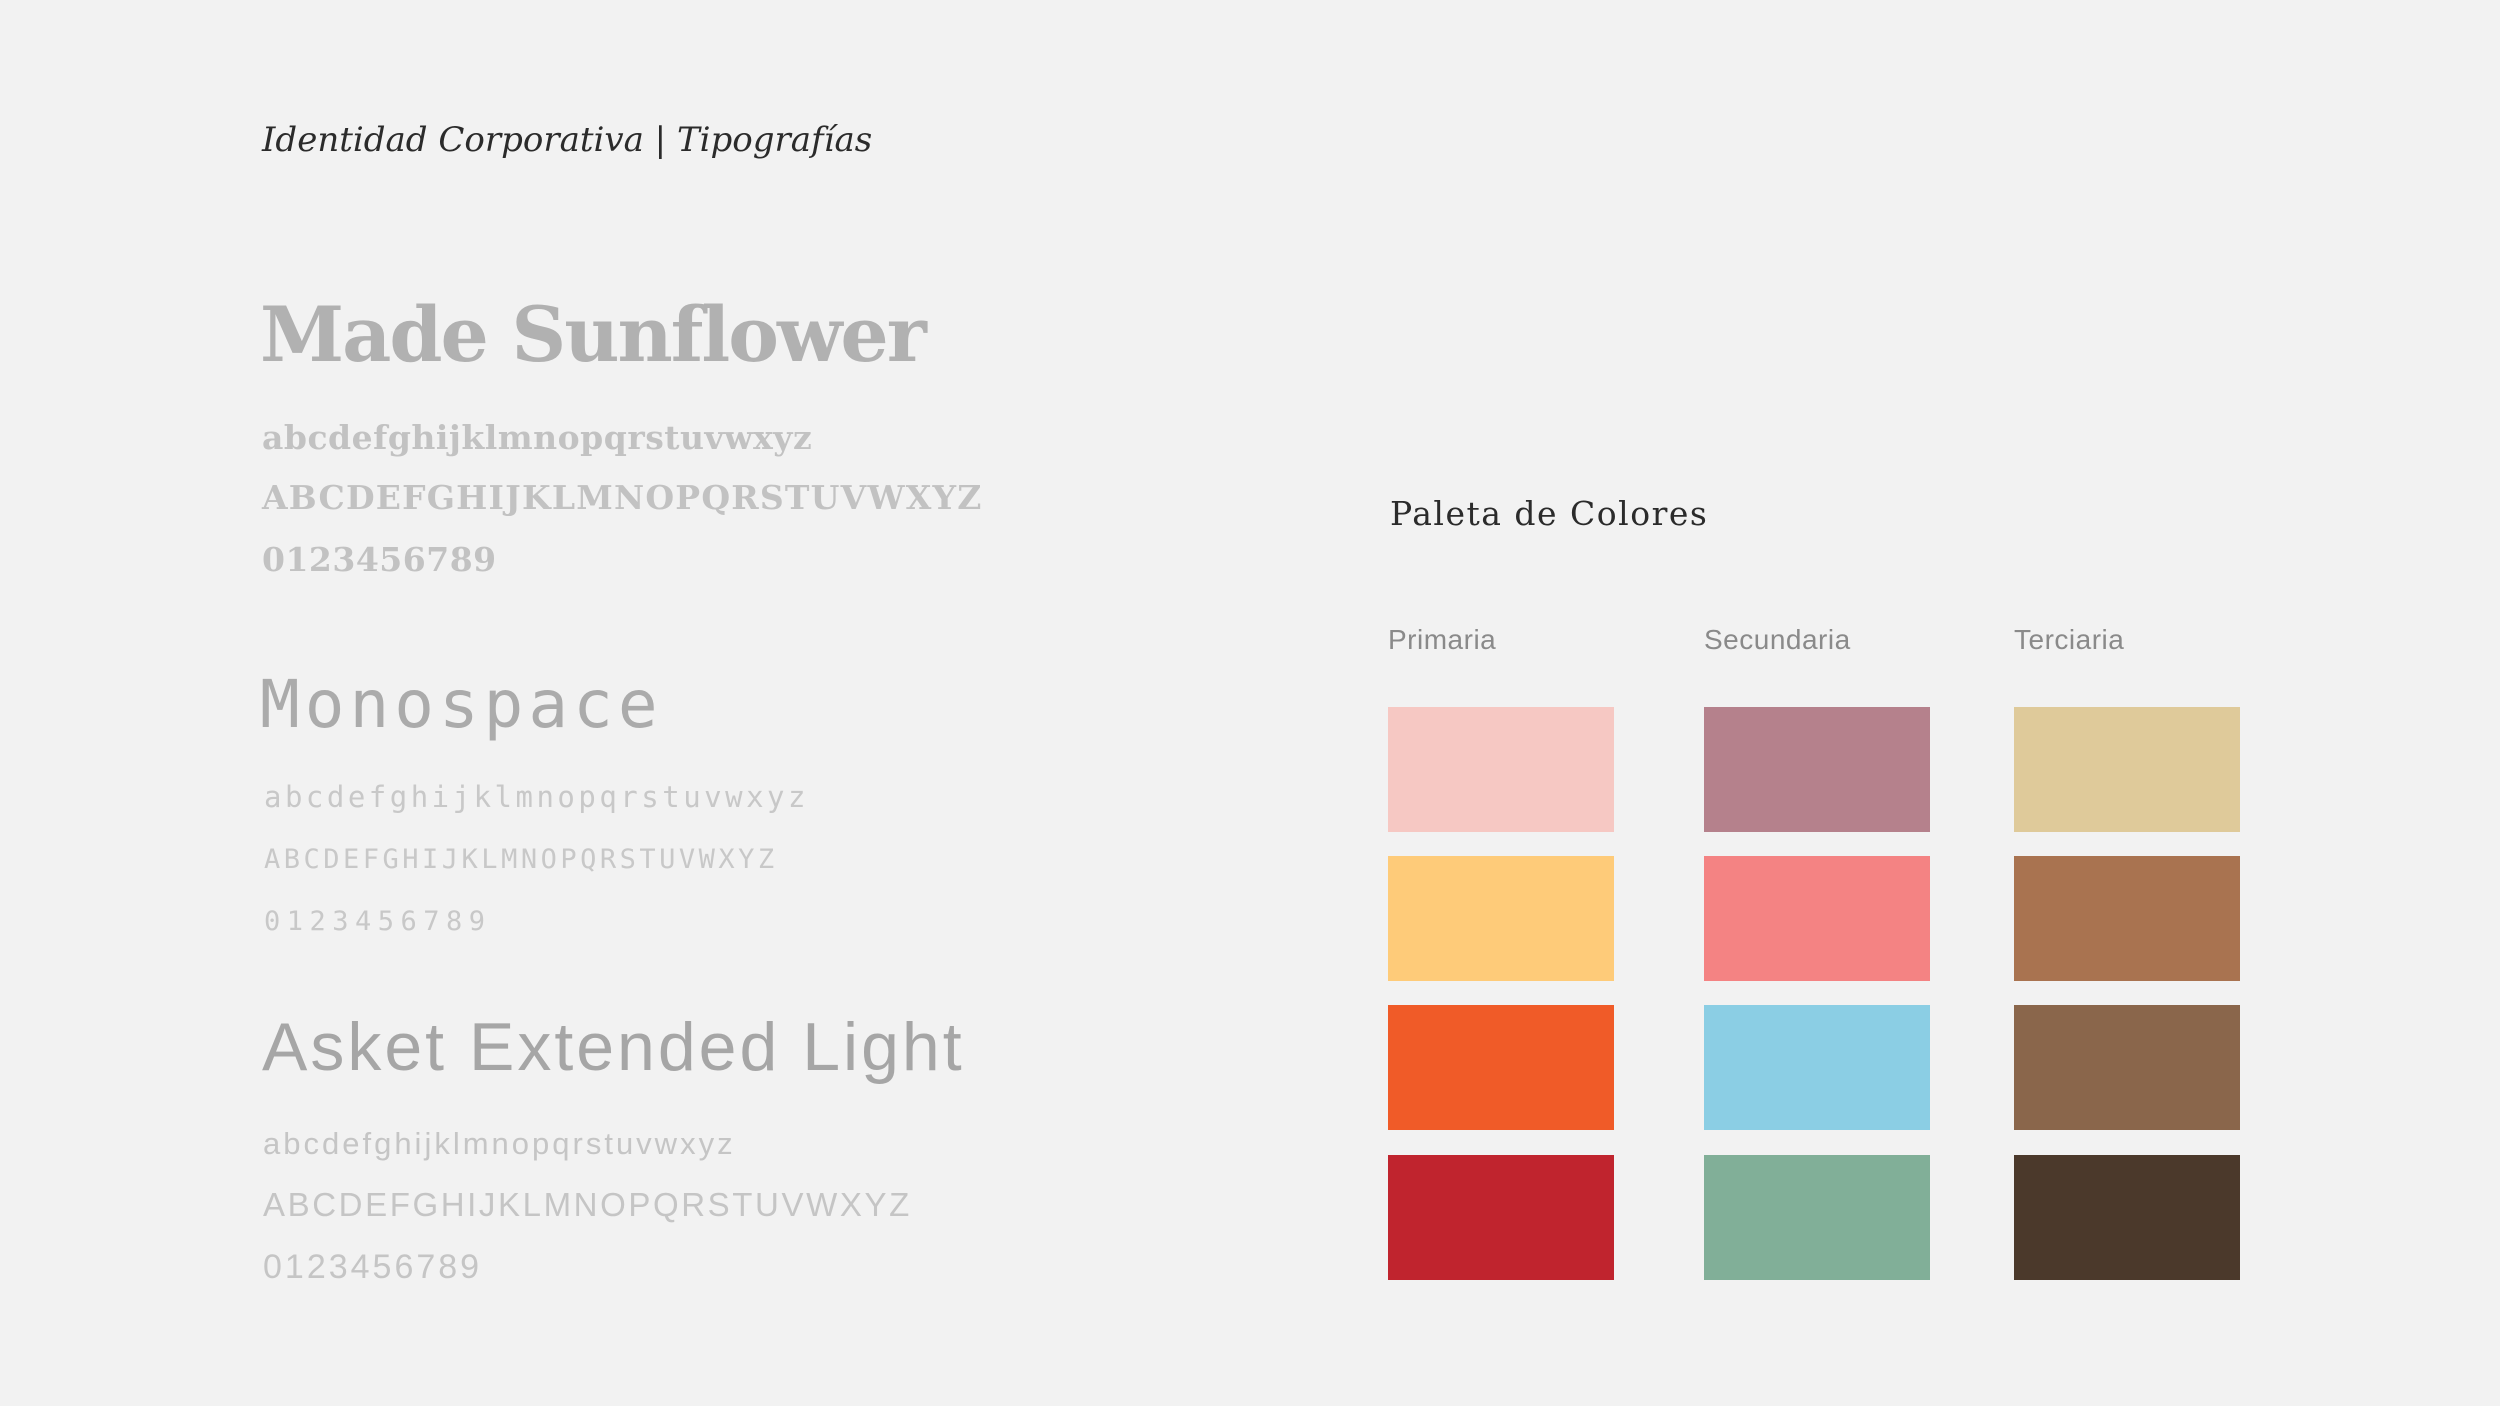  Describe the element at coordinates (593, 334) in the screenshot. I see `font-name-made-sunflower: Made Sunflower` at that location.